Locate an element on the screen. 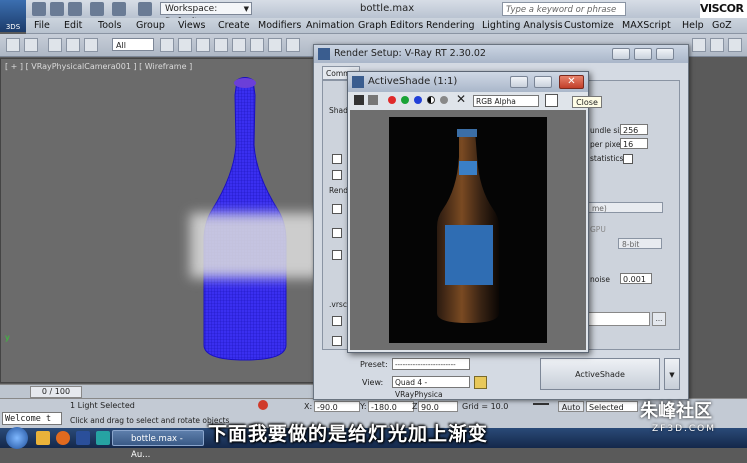 The width and height of the screenshot is (747, 463). menu-graph-editors: Graph Editors is located at coordinates (390, 25).